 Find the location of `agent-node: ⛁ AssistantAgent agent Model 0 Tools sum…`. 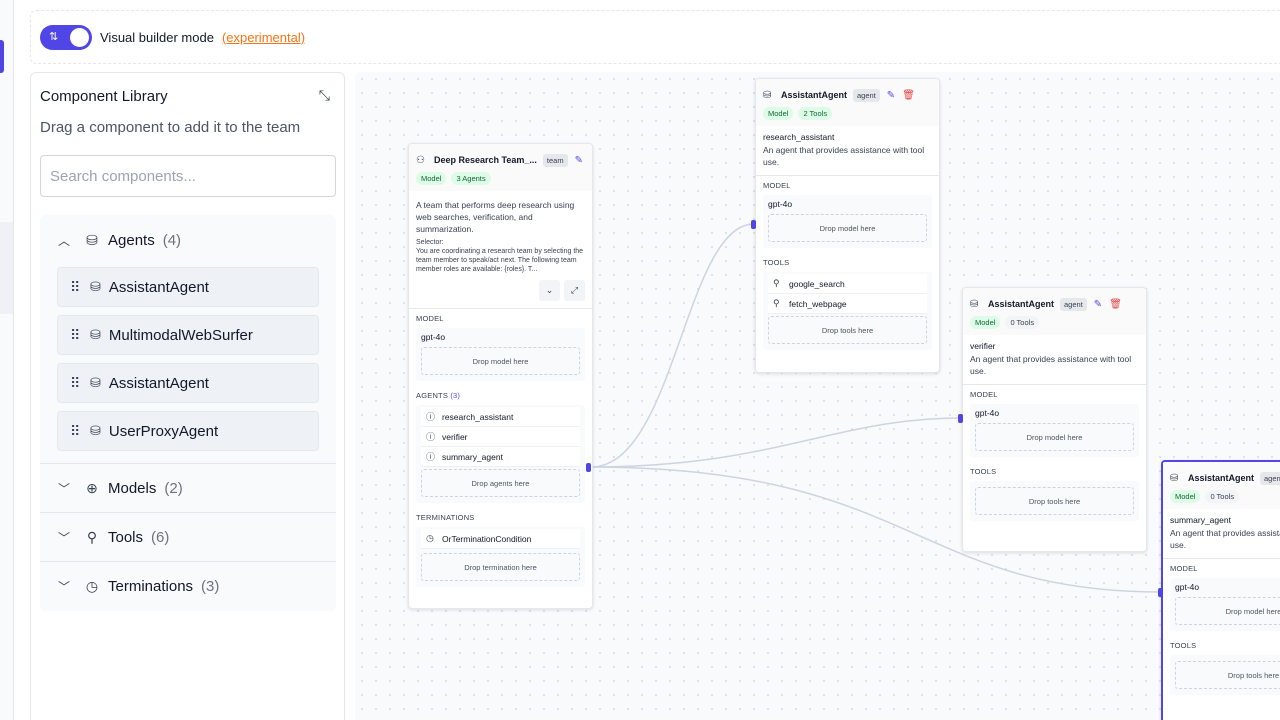

agent-node: ⛁ AssistantAgent agent Model 0 Tools sum… is located at coordinates (1220, 590).